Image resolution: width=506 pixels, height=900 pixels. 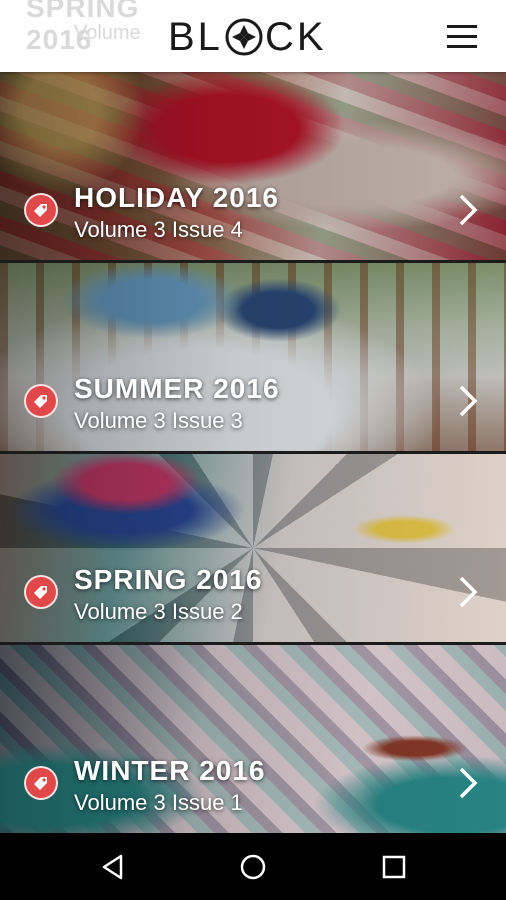 I want to click on logo-text-right: CK, so click(x=295, y=36).